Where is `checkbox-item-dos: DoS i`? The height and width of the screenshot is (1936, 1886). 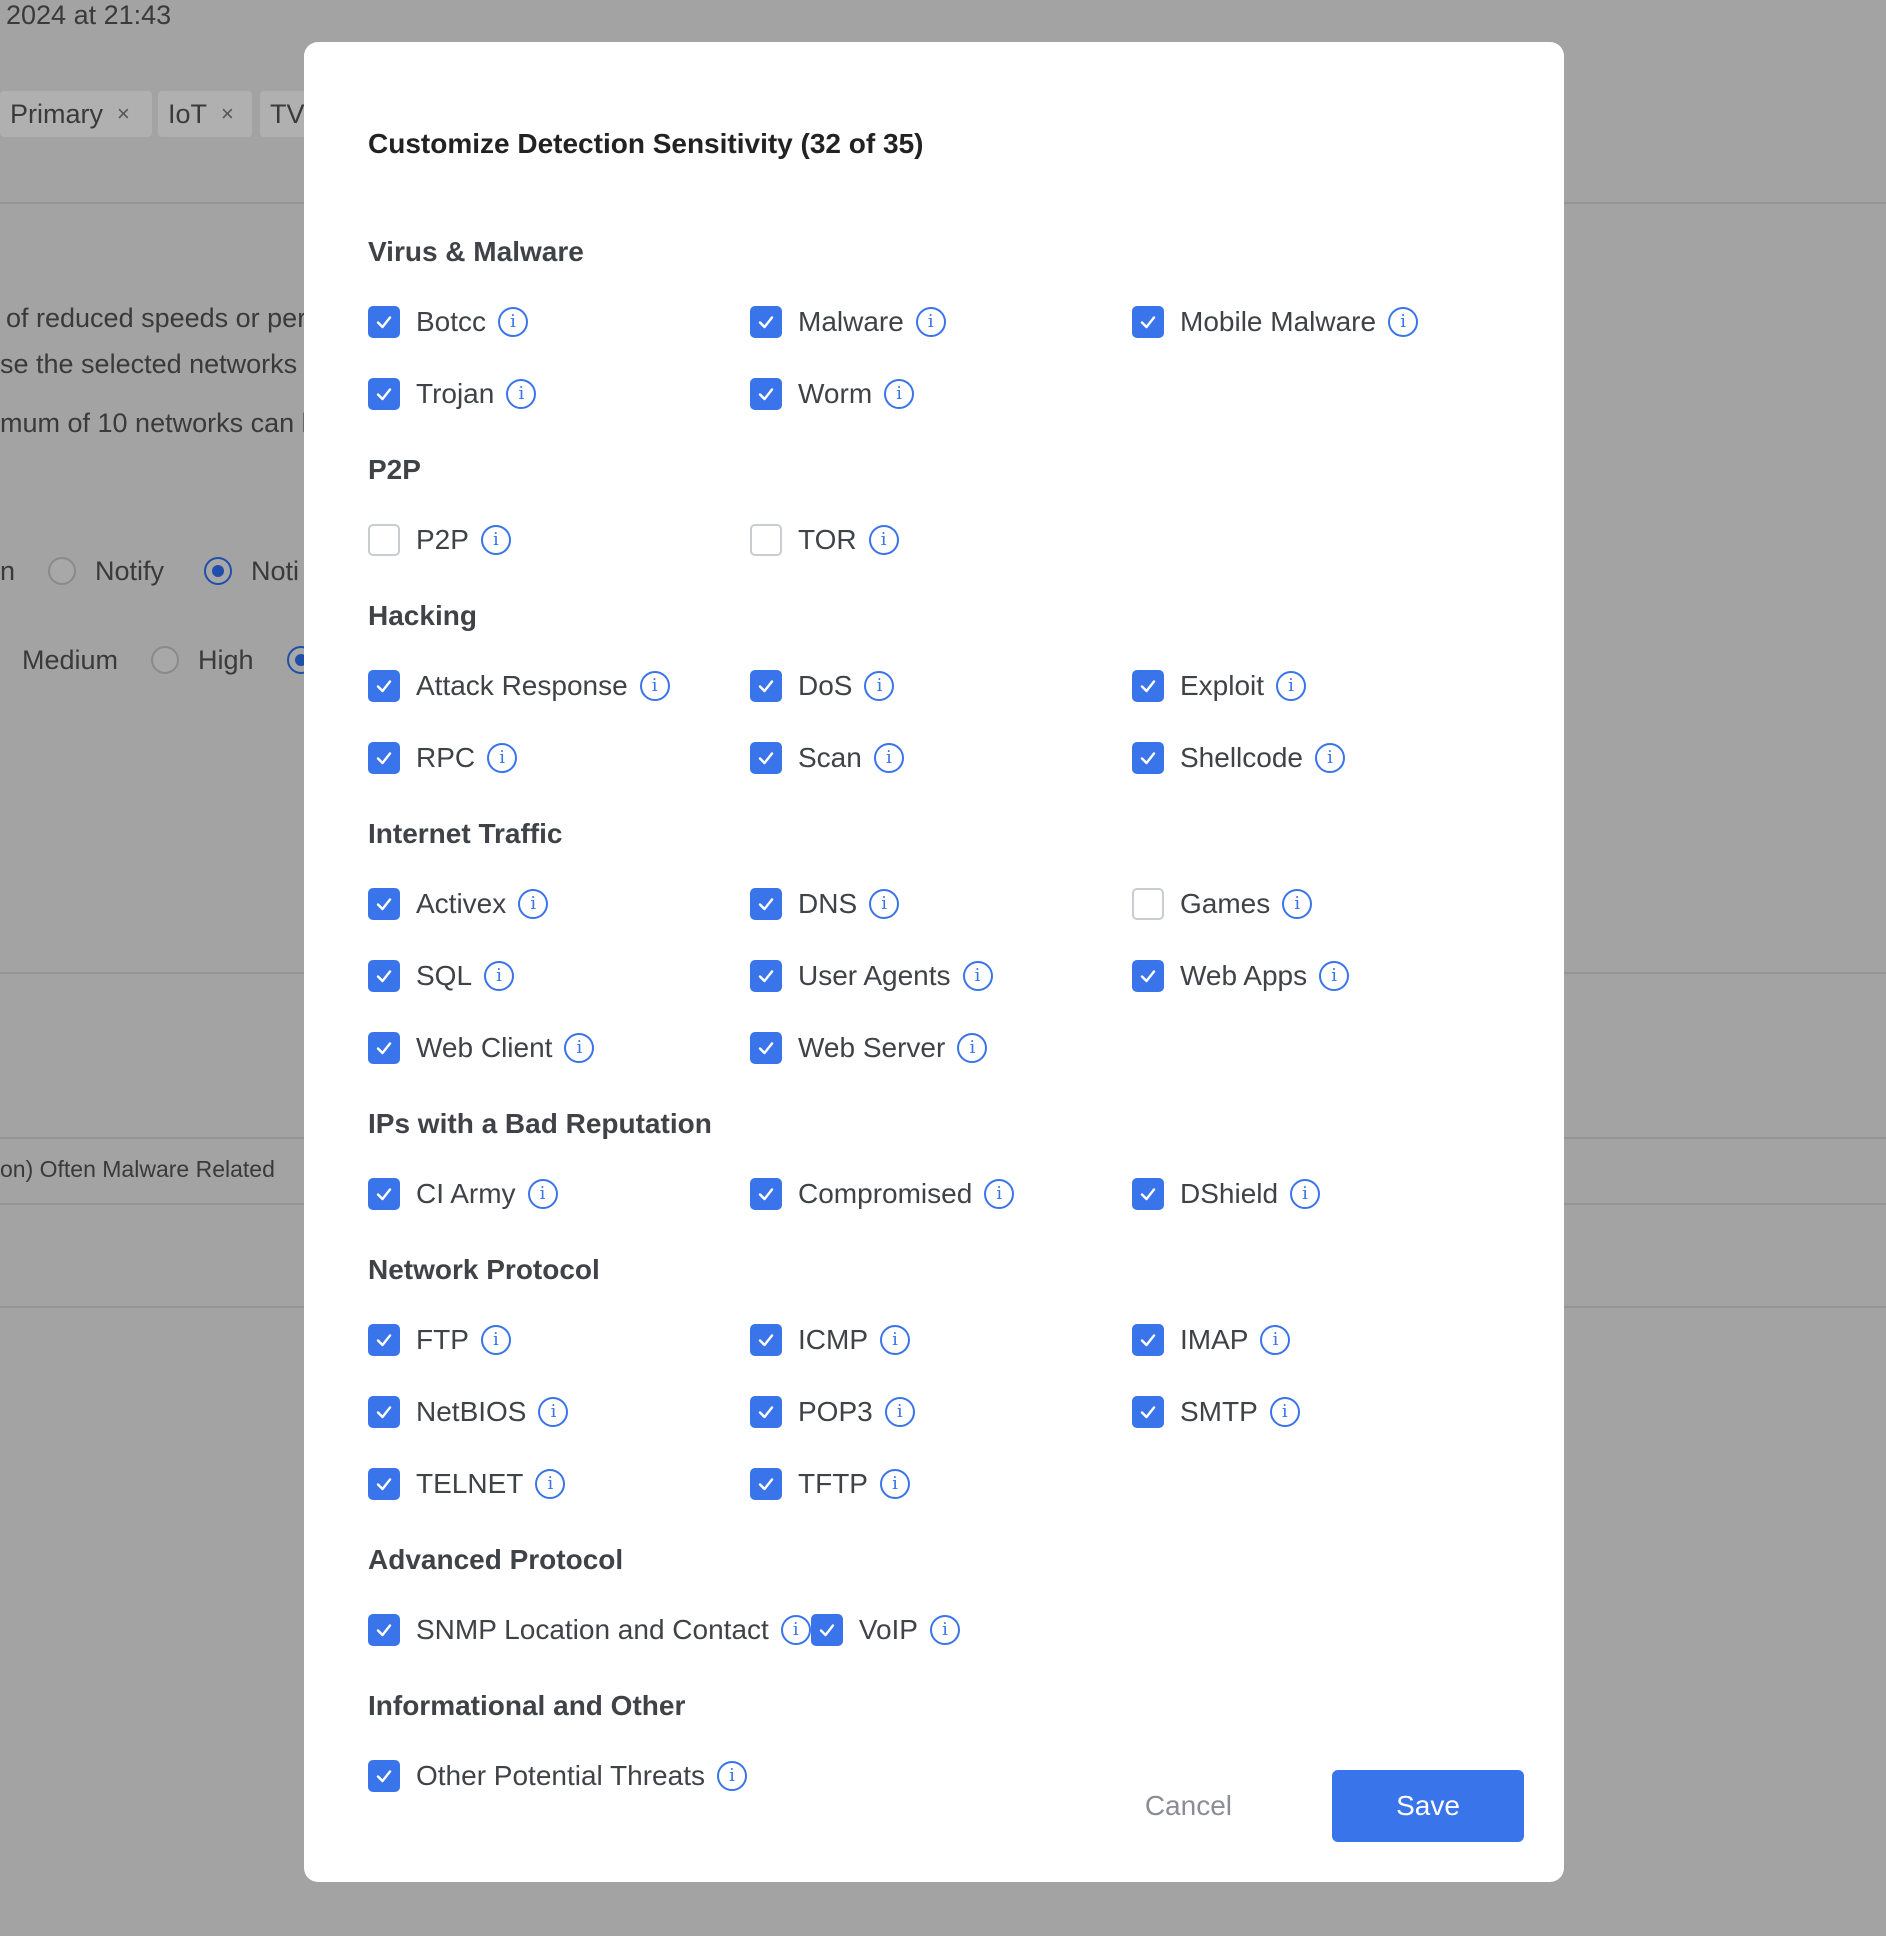
checkbox-item-dos: DoS i is located at coordinates (941, 686).